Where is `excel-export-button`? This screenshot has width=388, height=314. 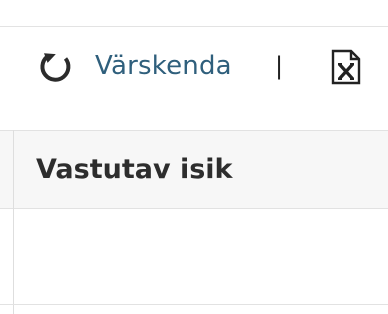 excel-export-button is located at coordinates (346, 67).